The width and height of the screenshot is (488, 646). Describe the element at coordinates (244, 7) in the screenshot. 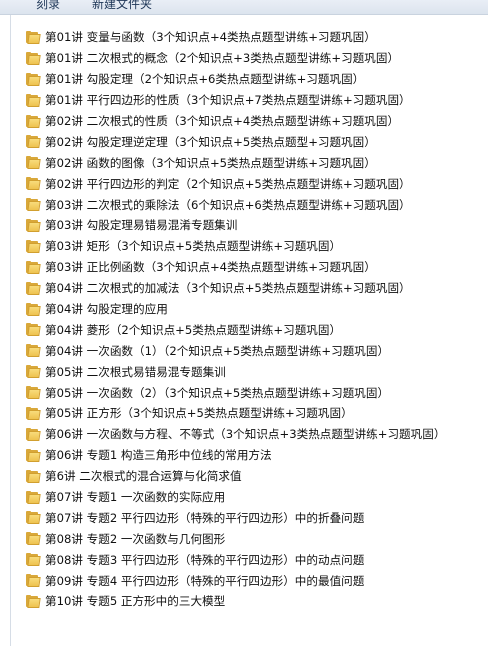

I see `command-toolbar: 刻录 新建文件夹` at that location.